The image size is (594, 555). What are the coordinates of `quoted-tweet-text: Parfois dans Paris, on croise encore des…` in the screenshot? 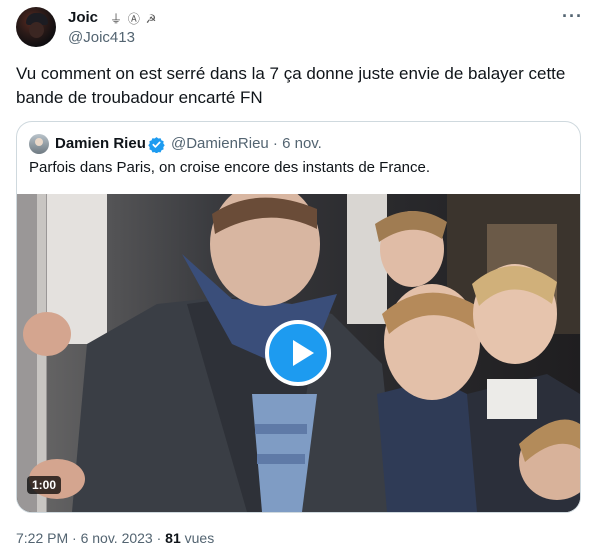 It's located at (230, 167).